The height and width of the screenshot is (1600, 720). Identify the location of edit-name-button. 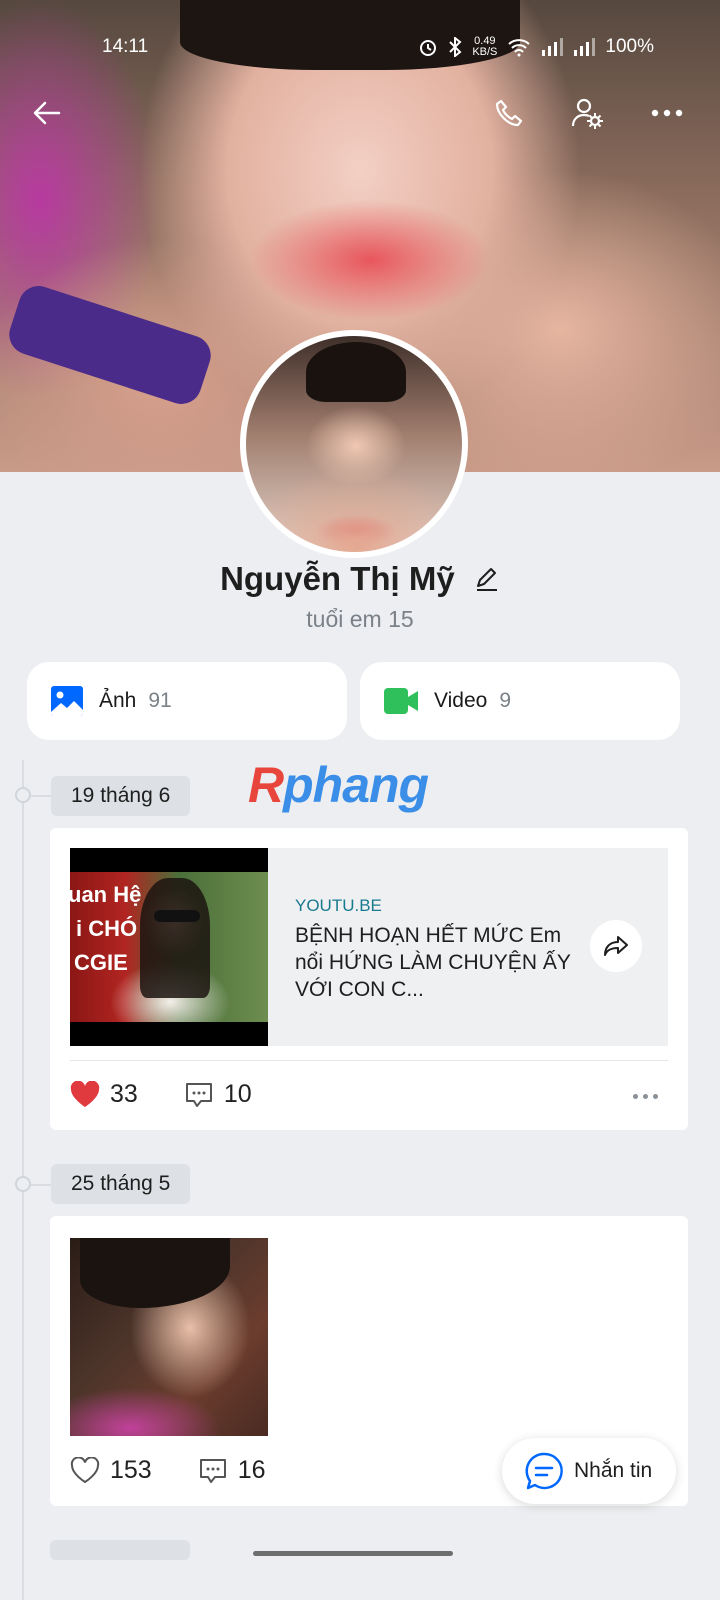
(487, 581).